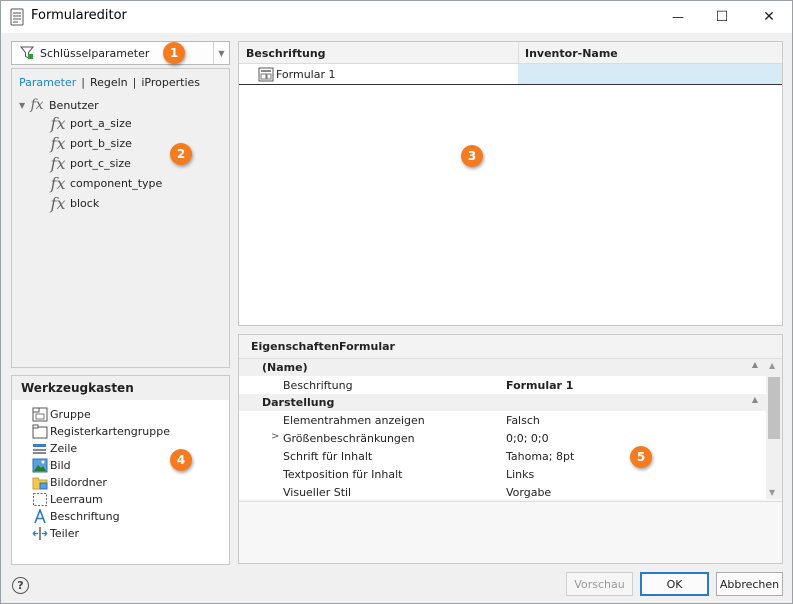  Describe the element at coordinates (571, 53) in the screenshot. I see `column-header-inventor-name: Inventor-Name` at that location.